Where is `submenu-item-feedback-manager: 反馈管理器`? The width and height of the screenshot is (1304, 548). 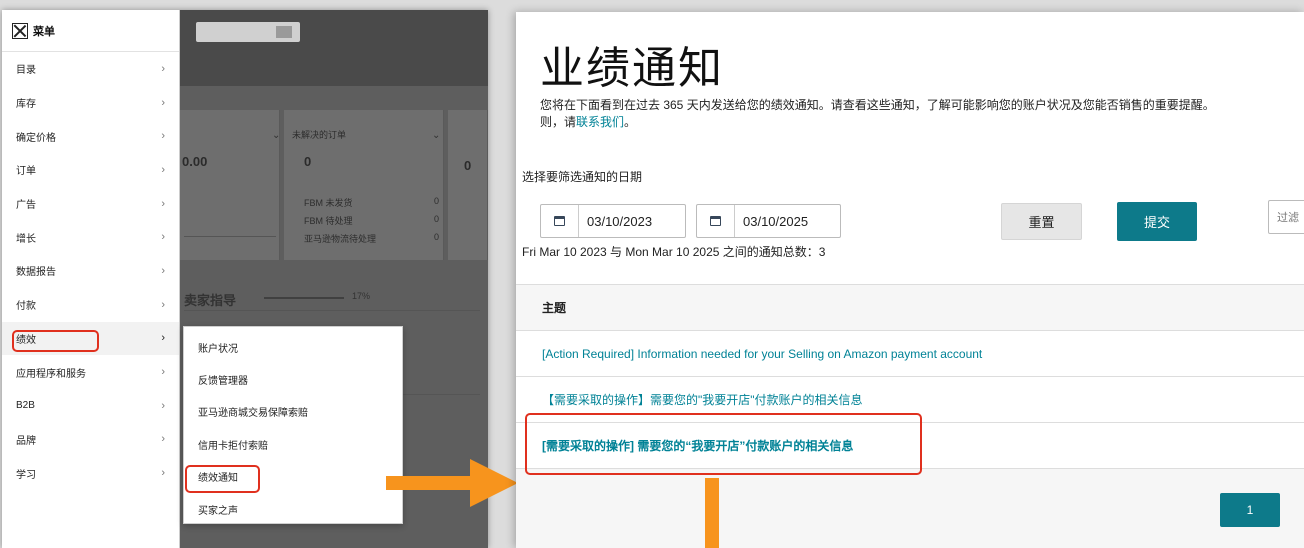
submenu-item-feedback-manager: 反馈管理器 is located at coordinates (293, 379).